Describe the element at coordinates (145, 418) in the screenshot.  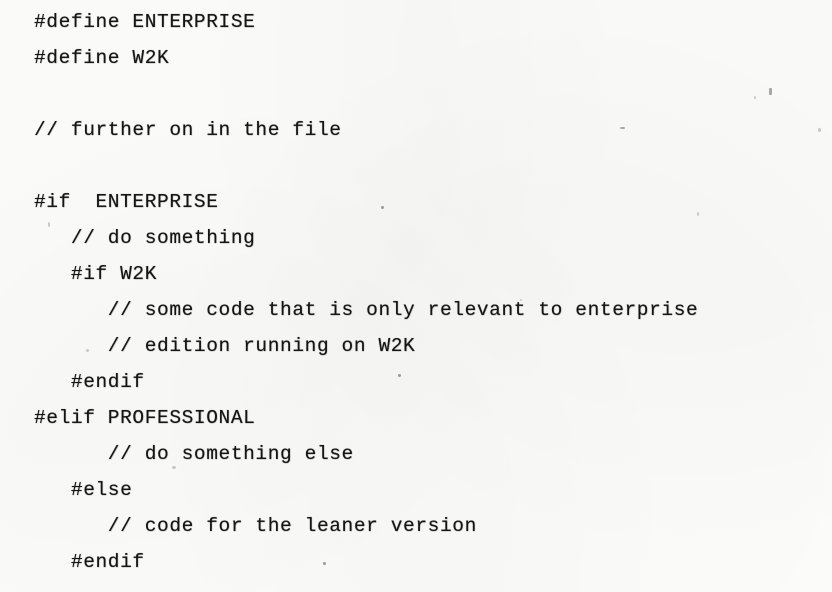
I see `code-line: #elif PROFESSIONAL` at that location.